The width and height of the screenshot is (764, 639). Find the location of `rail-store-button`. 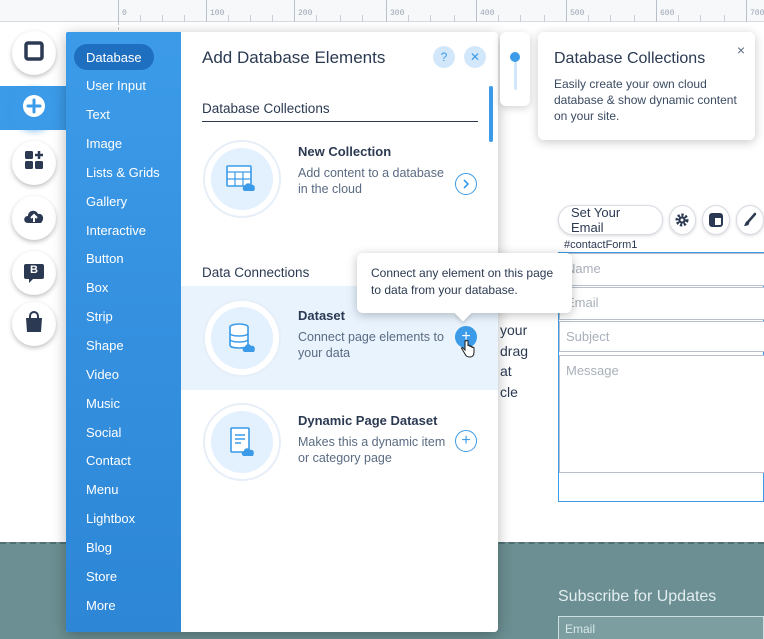

rail-store-button is located at coordinates (34, 324).